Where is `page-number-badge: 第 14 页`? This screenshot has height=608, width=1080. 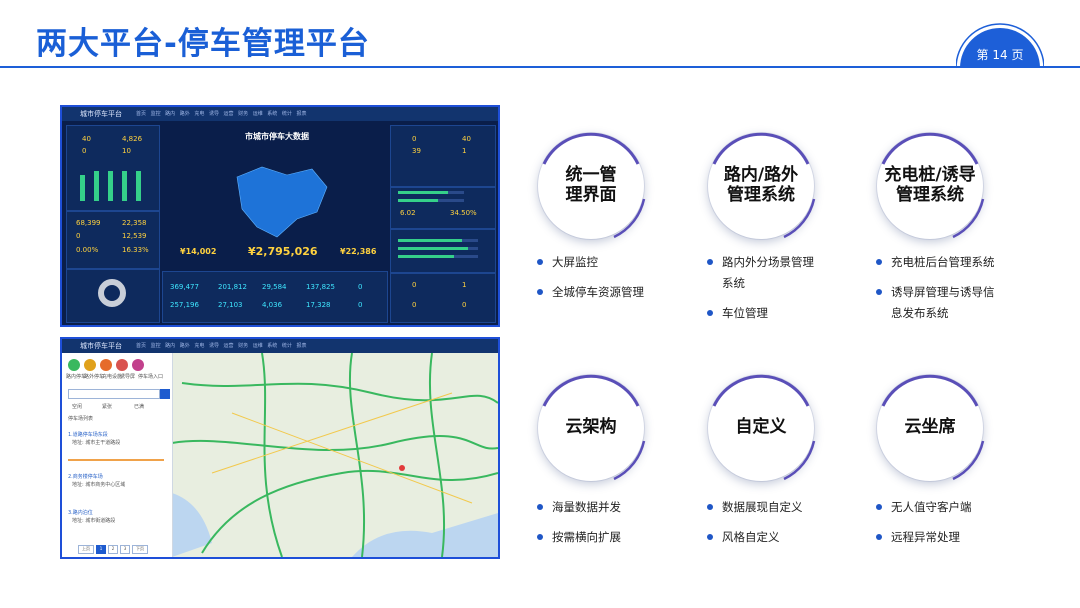 page-number-badge: 第 14 页 is located at coordinates (1000, 45).